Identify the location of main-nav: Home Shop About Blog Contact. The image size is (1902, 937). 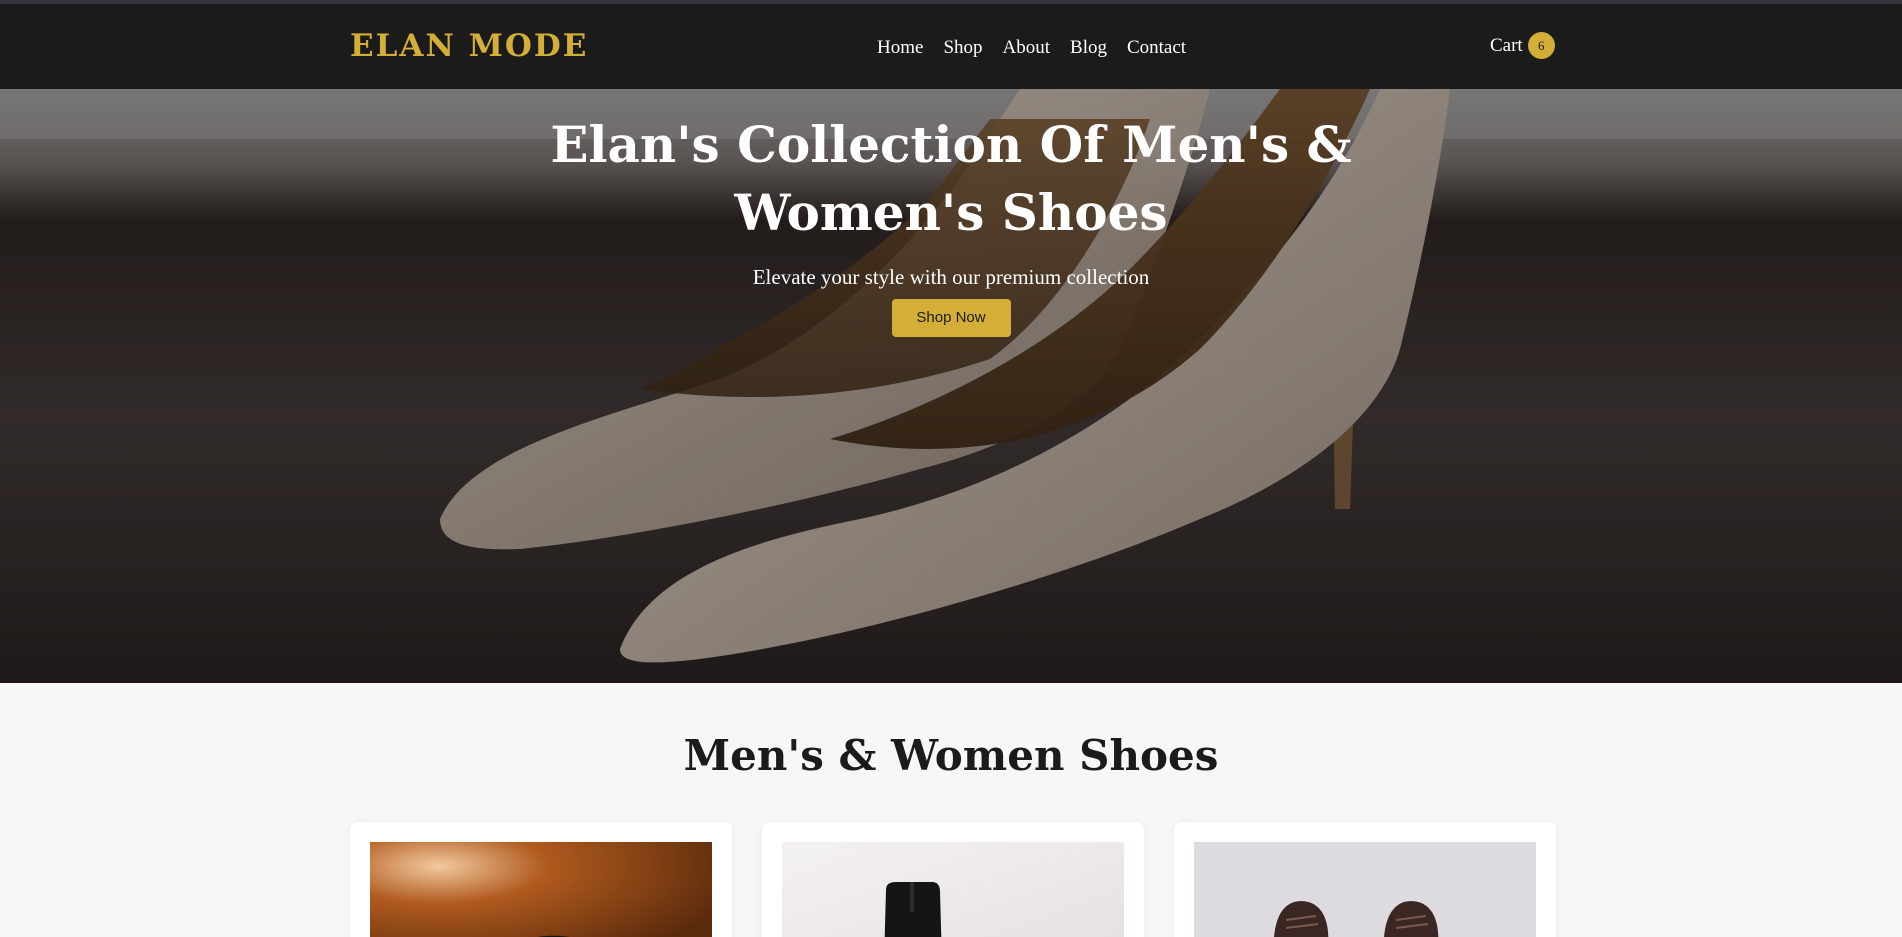
(1031, 48).